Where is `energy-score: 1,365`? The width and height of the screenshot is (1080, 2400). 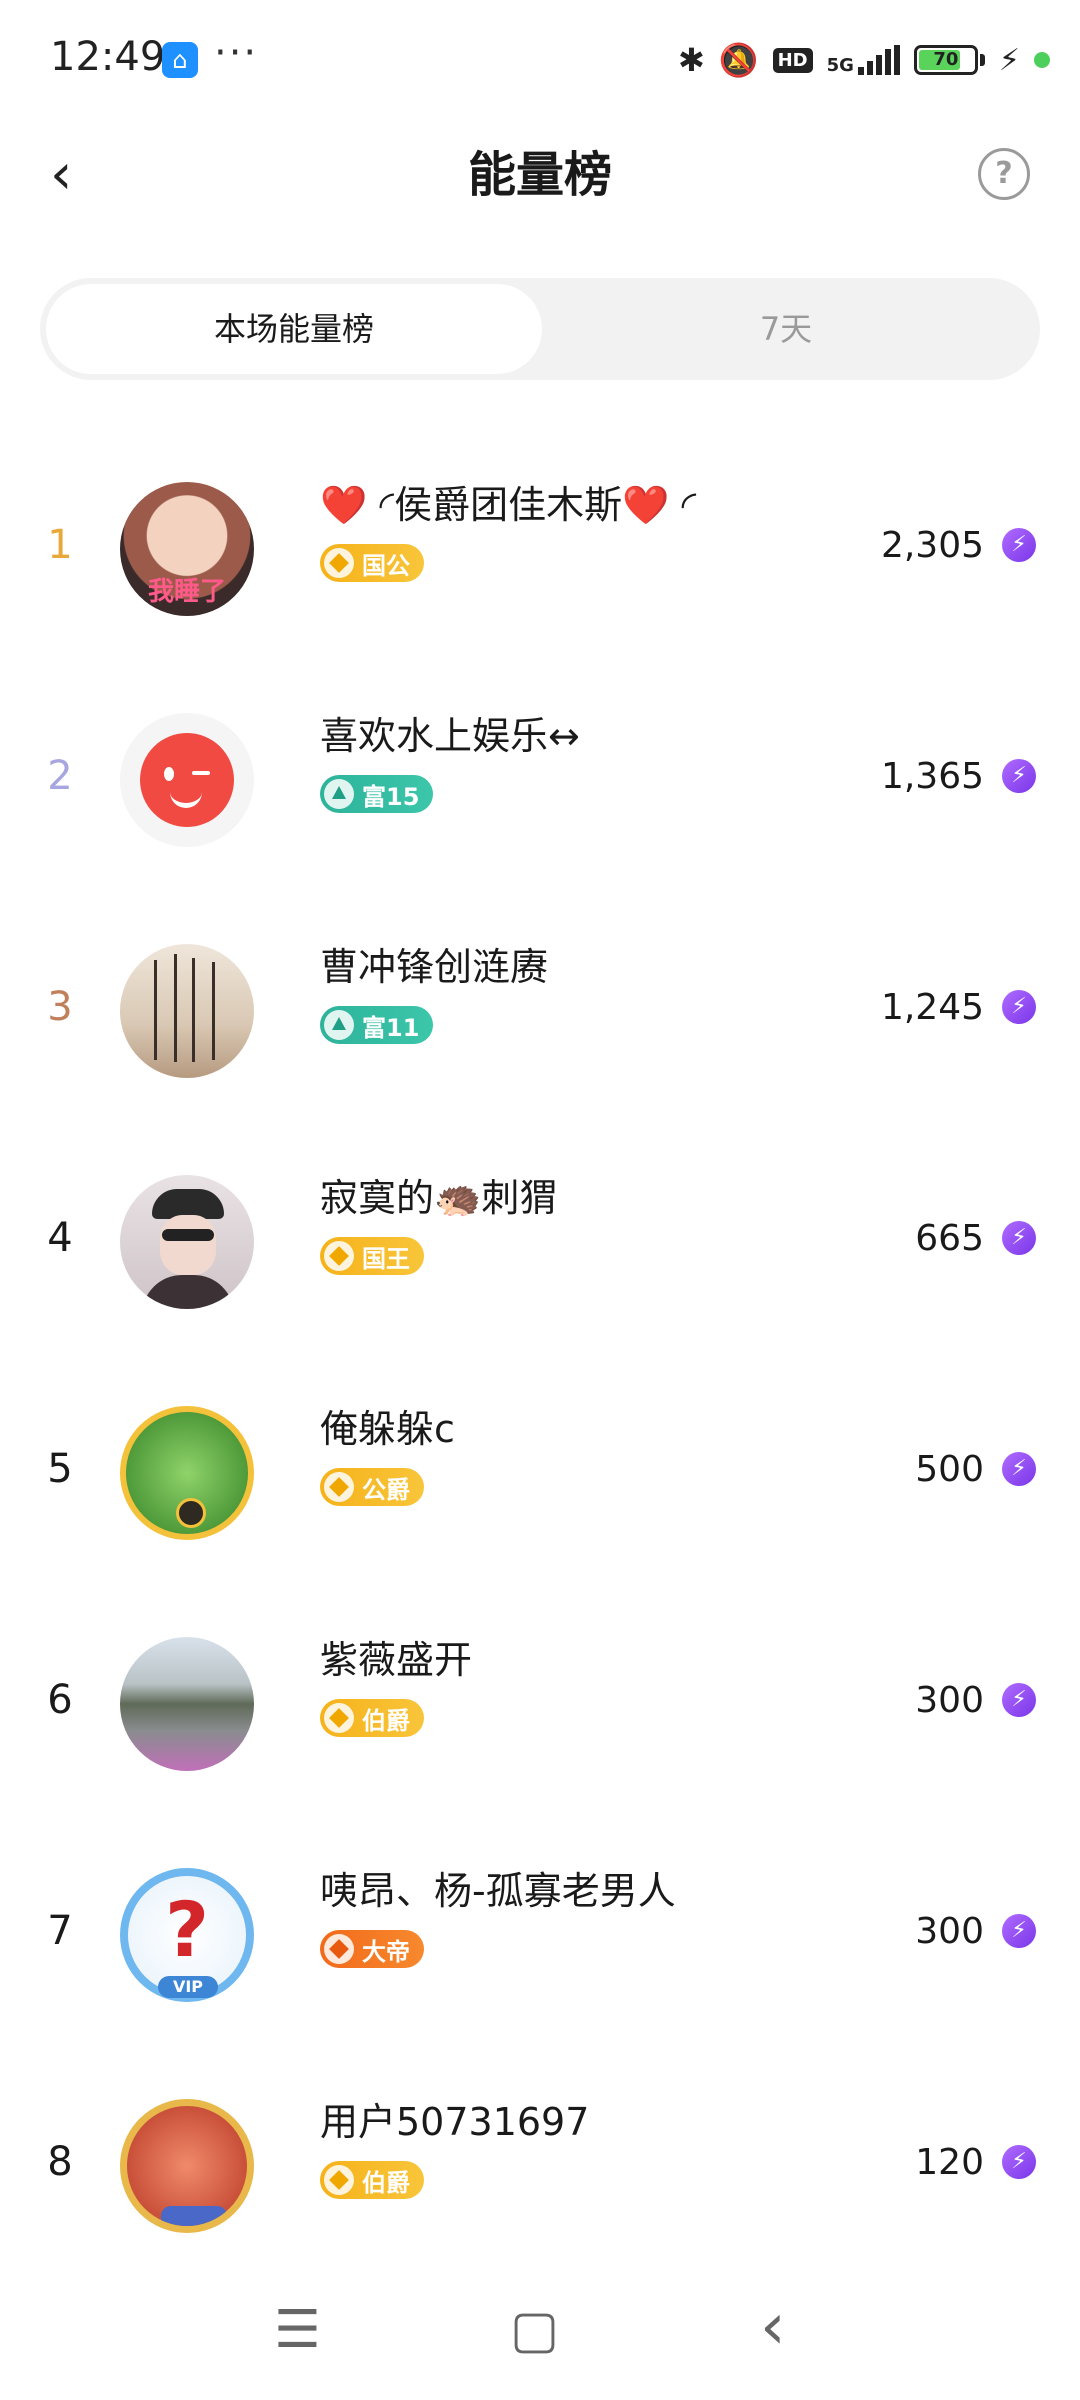
energy-score: 1,365 is located at coordinates (932, 776).